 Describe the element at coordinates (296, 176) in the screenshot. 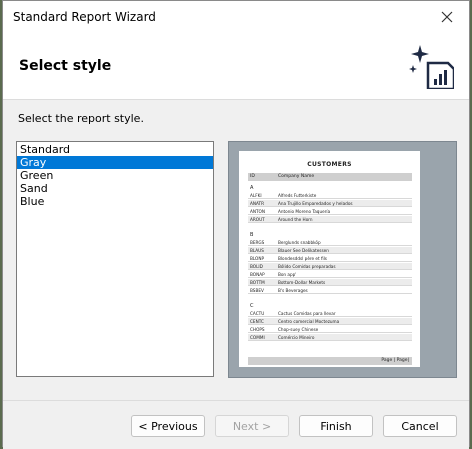

I see `column-company-label: Company Name` at that location.